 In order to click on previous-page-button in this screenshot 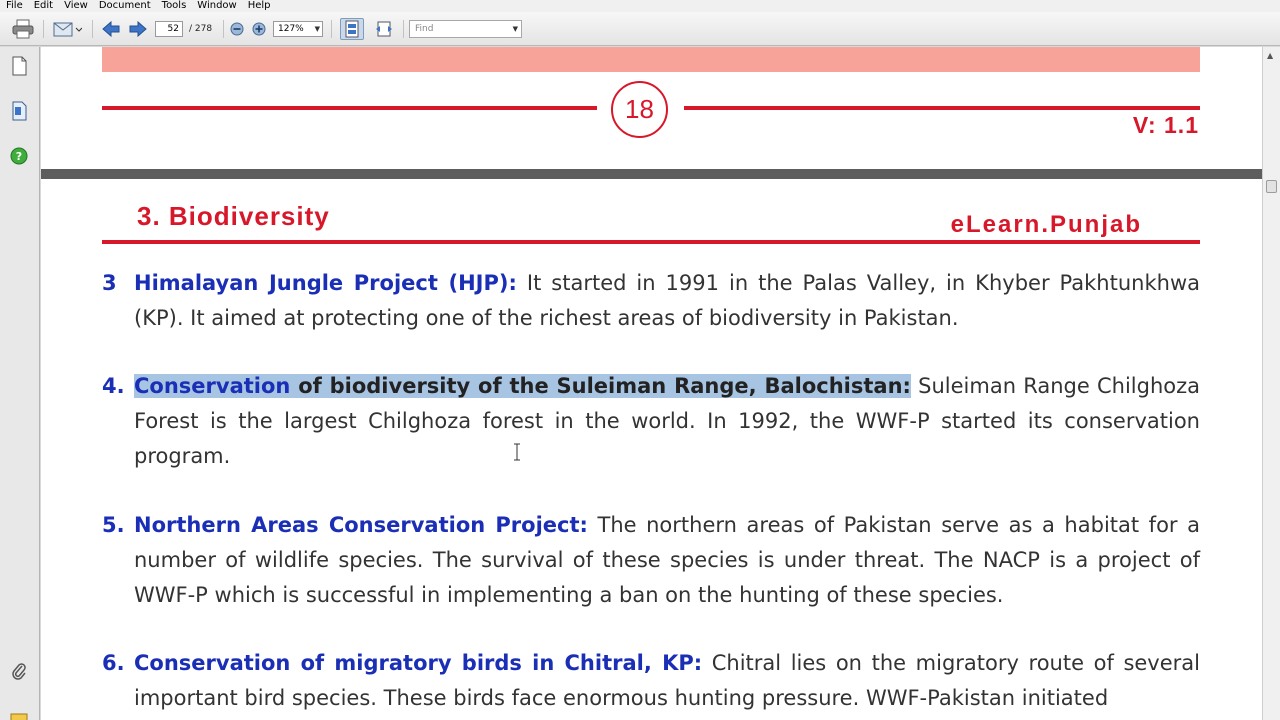, I will do `click(111, 29)`.